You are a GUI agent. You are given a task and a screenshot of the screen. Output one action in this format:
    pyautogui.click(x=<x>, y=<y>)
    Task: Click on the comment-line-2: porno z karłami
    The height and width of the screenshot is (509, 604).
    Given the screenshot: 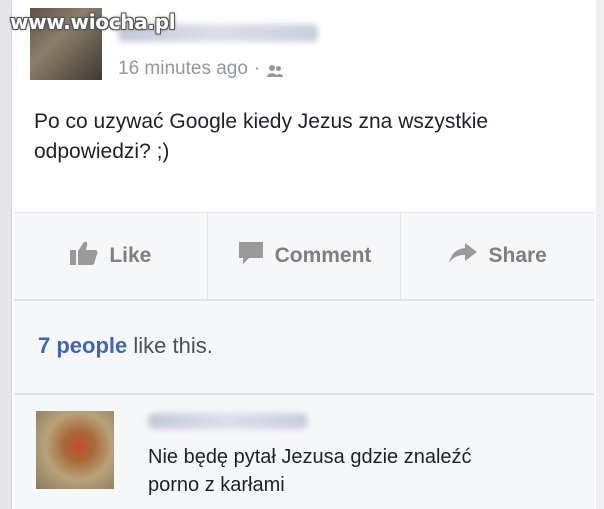 What is the action you would take?
    pyautogui.click(x=216, y=485)
    